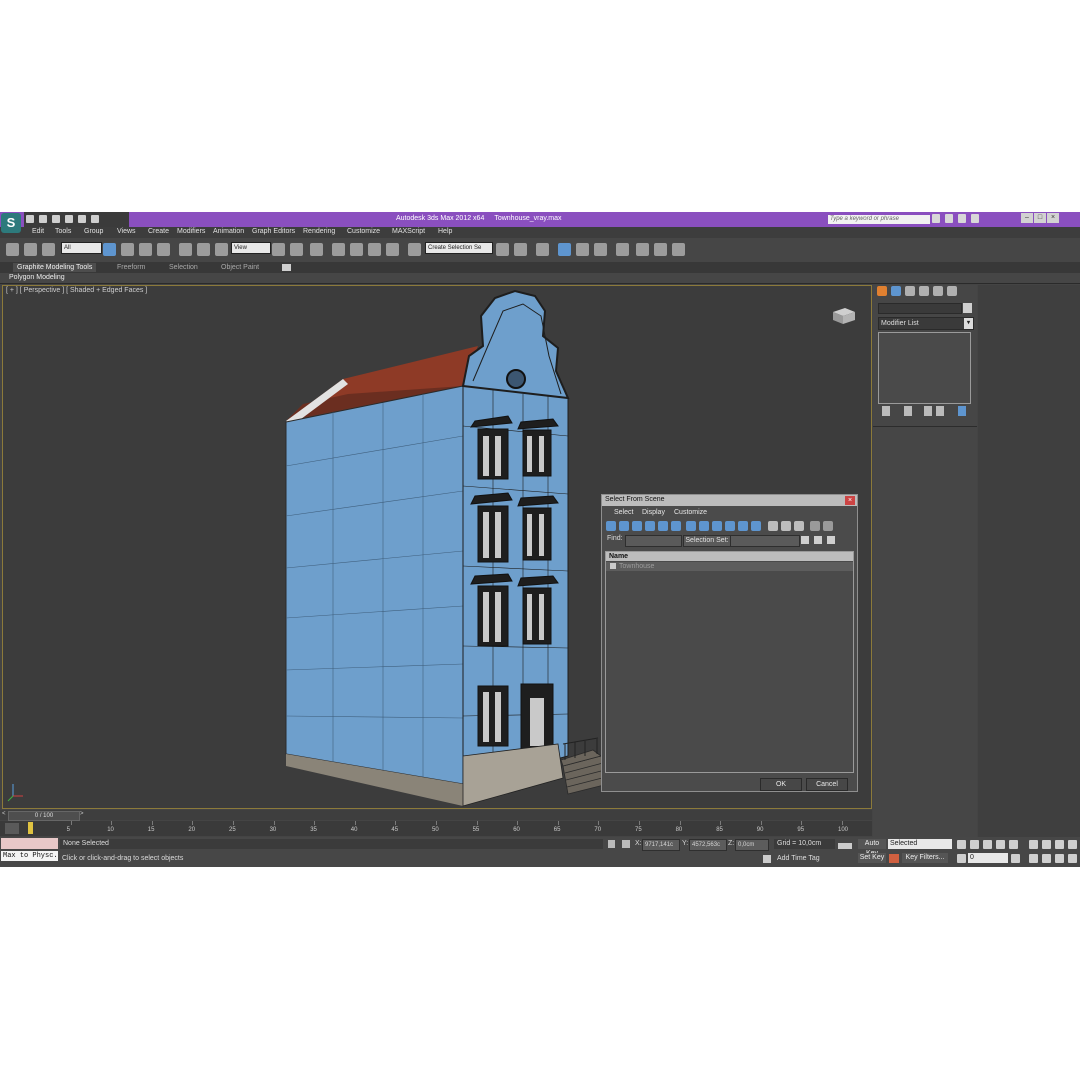  I want to click on set-key-button: Set Key, so click(872, 858).